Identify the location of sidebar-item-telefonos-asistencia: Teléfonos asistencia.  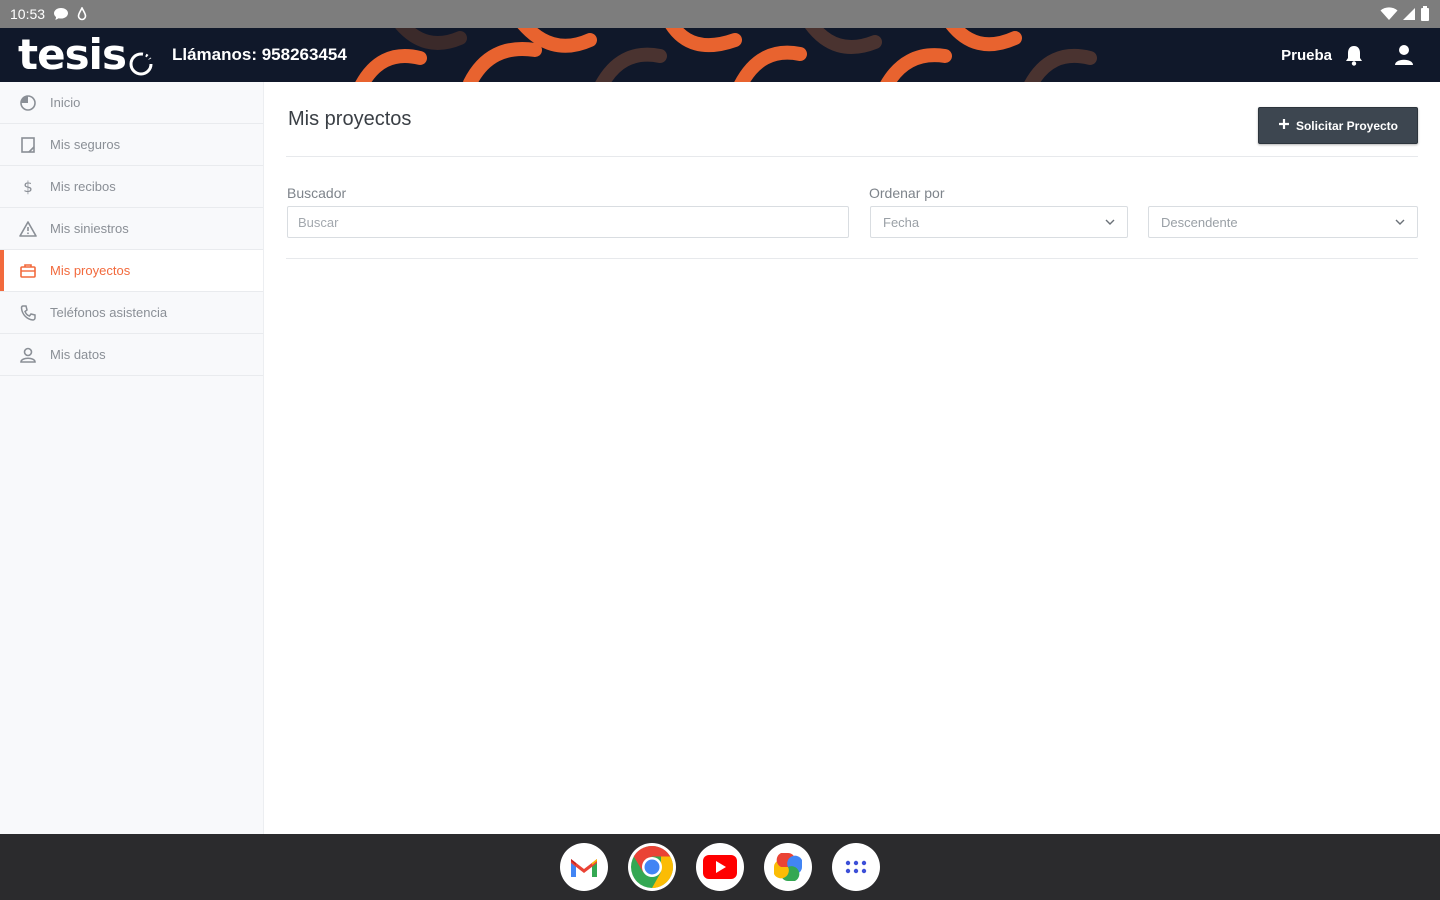
(131, 313).